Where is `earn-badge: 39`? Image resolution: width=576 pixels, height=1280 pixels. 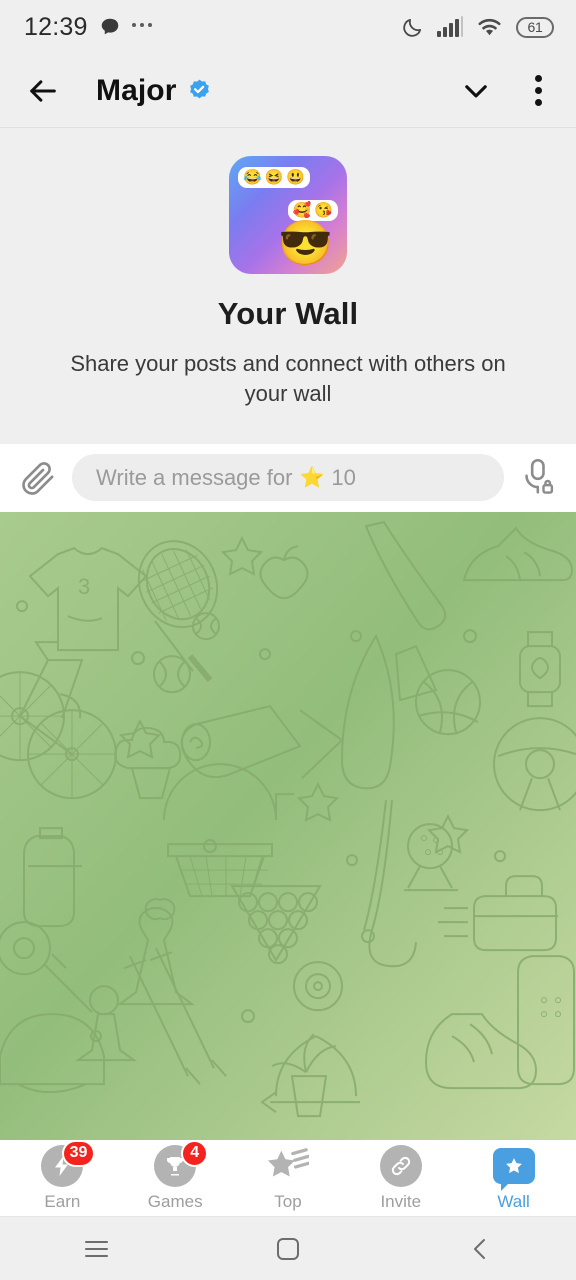
earn-badge: 39 is located at coordinates (78, 1153).